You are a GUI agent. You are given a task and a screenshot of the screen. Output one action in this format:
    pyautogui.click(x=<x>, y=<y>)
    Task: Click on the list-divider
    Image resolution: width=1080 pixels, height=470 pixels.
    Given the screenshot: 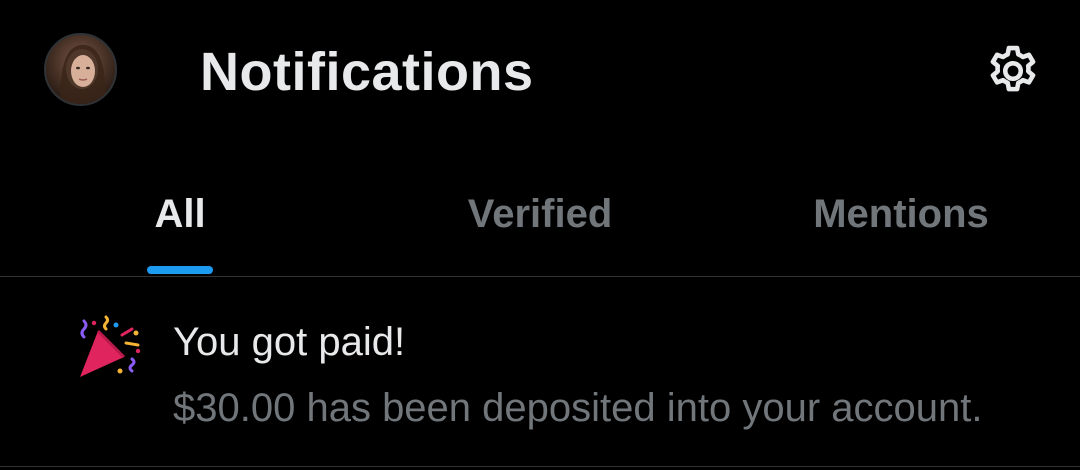 What is the action you would take?
    pyautogui.click(x=540, y=466)
    